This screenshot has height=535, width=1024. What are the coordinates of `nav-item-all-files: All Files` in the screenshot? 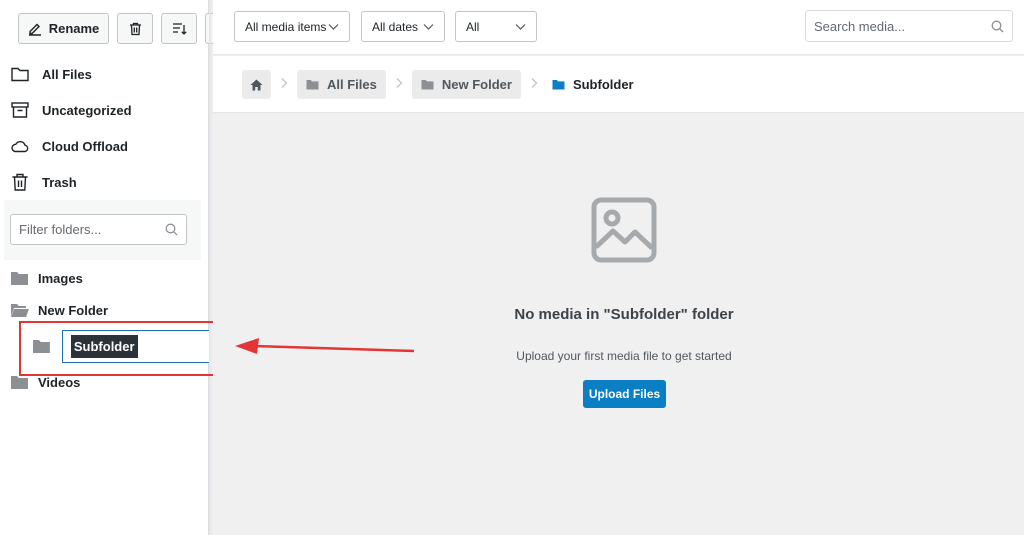 It's located at (104, 74).